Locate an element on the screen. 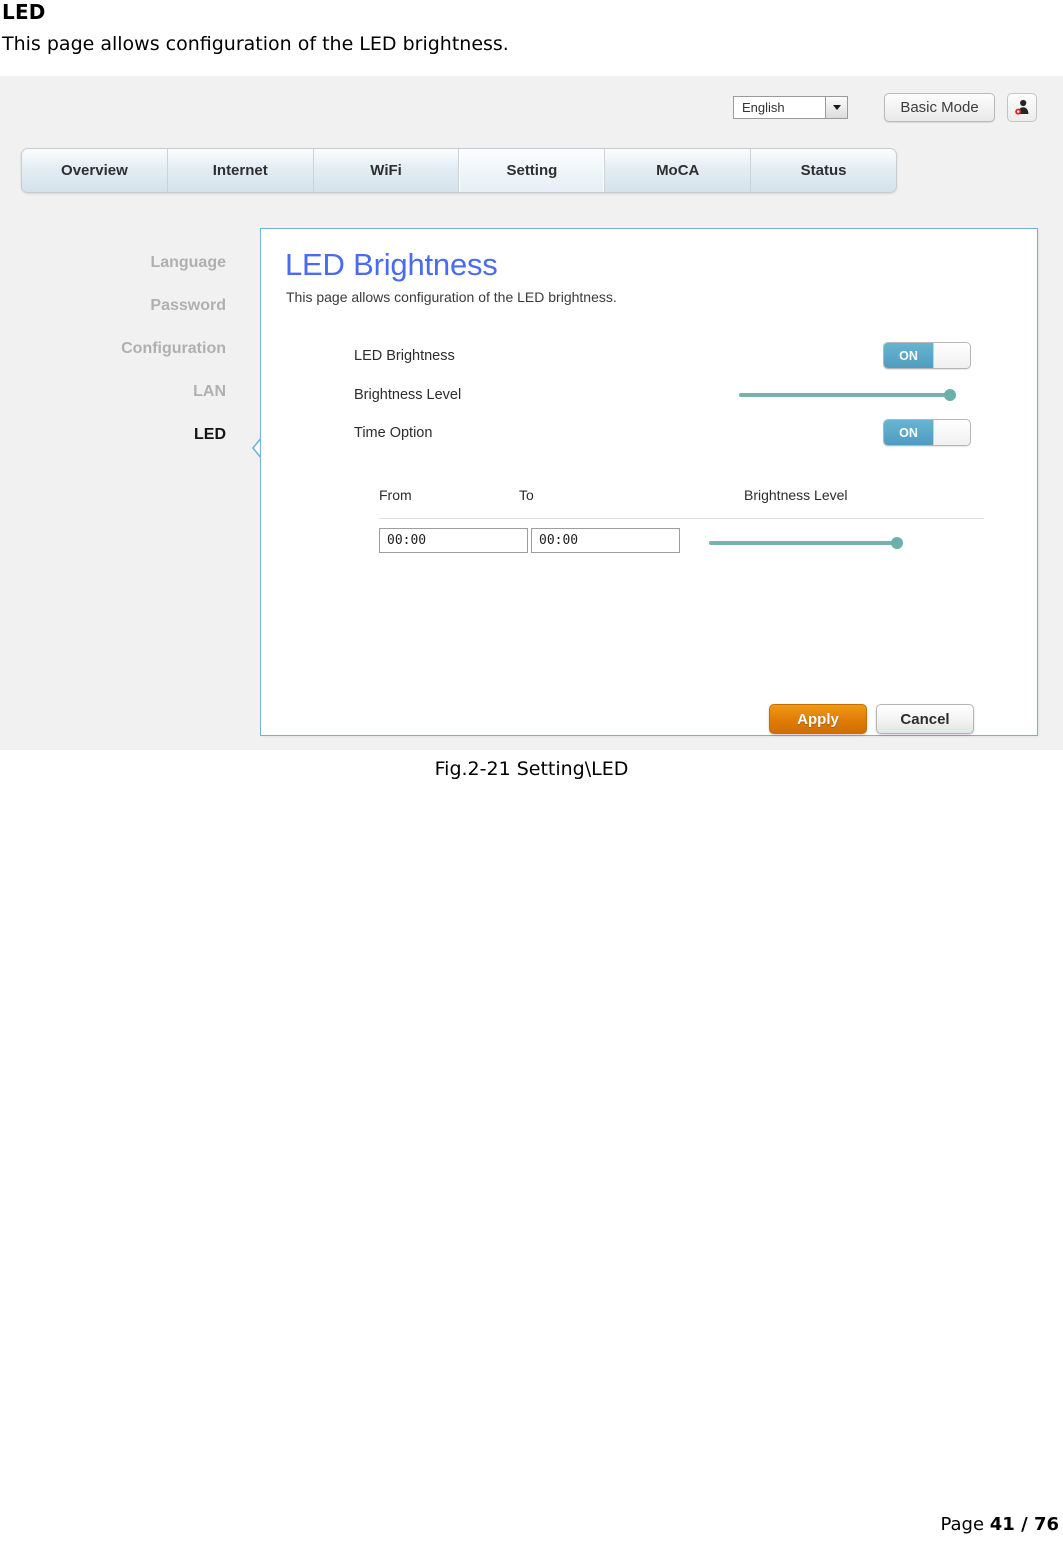 Image resolution: width=1063 pixels, height=1541 pixels. user-account-button is located at coordinates (1022, 107).